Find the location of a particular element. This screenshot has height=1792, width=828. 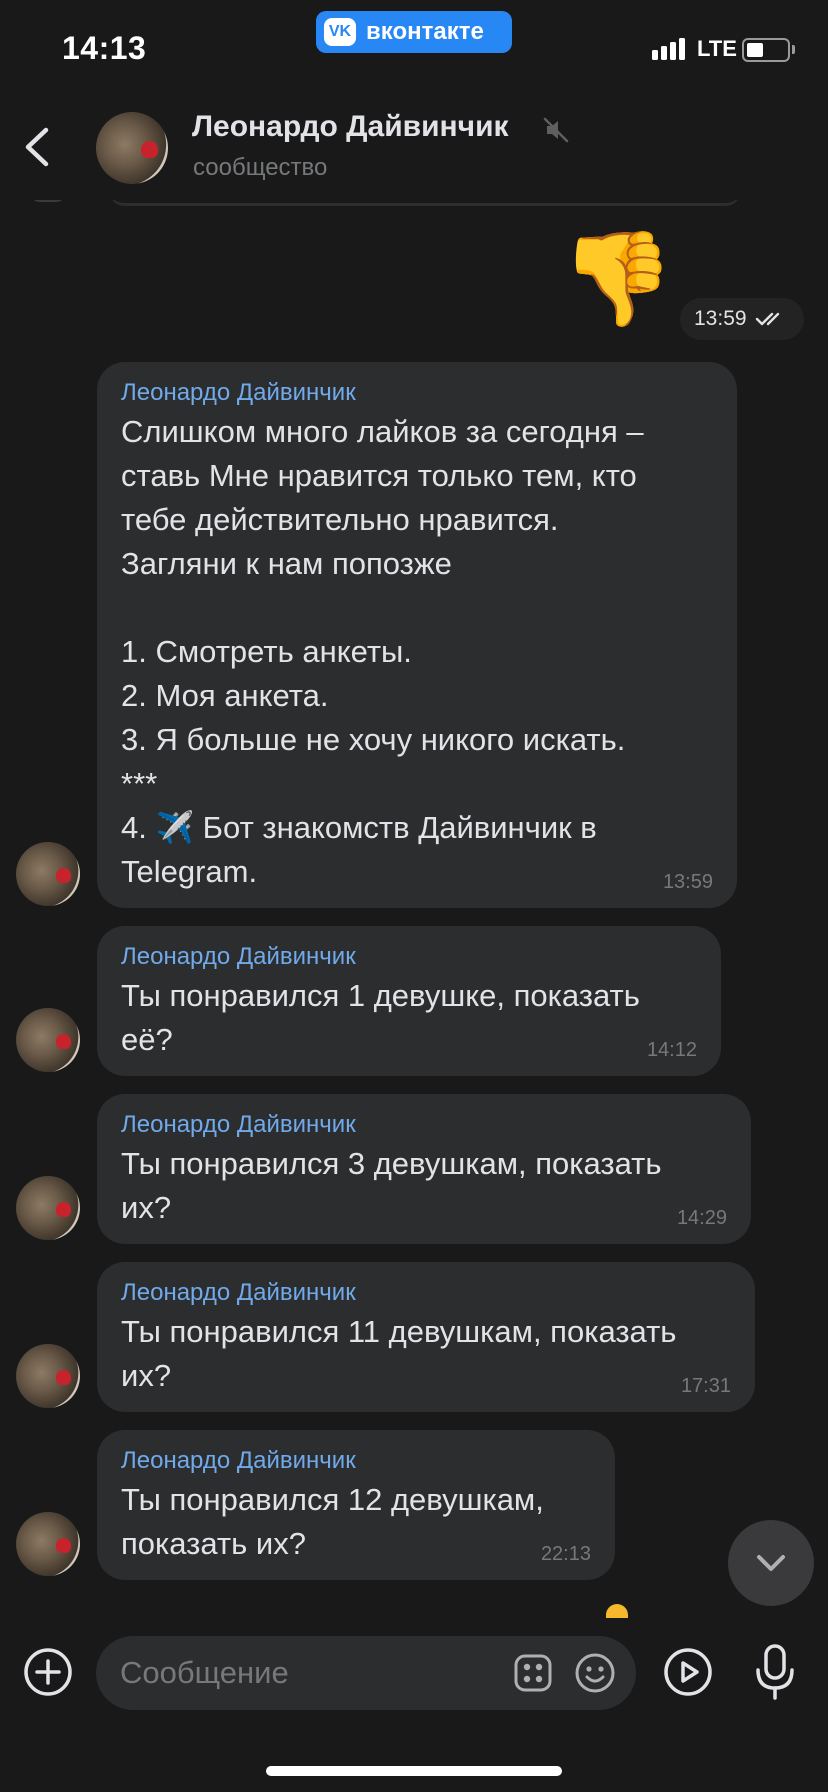

message-text: Ты понравился 1 девушке, показать eё? is located at coordinates (380, 1017).